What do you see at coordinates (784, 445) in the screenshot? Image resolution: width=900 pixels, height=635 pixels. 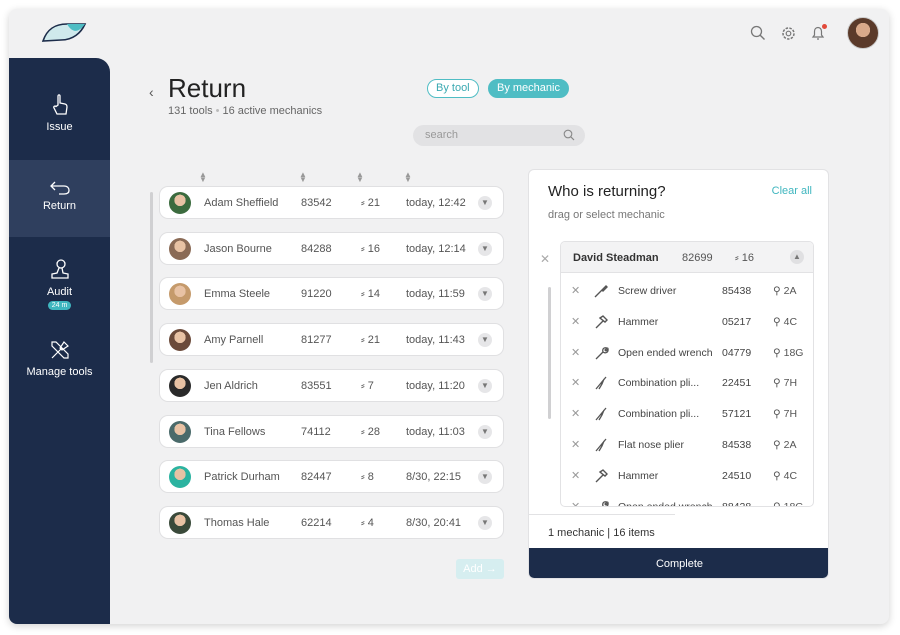 I see `tool-location: ⚲ 2A` at bounding box center [784, 445].